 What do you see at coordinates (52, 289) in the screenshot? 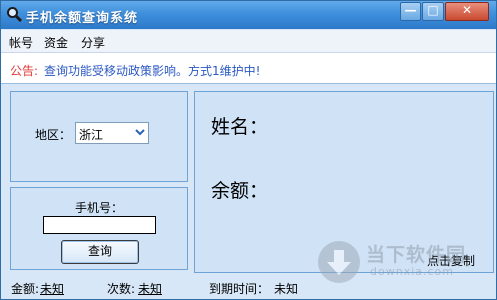
I see `amount-value: 未知` at bounding box center [52, 289].